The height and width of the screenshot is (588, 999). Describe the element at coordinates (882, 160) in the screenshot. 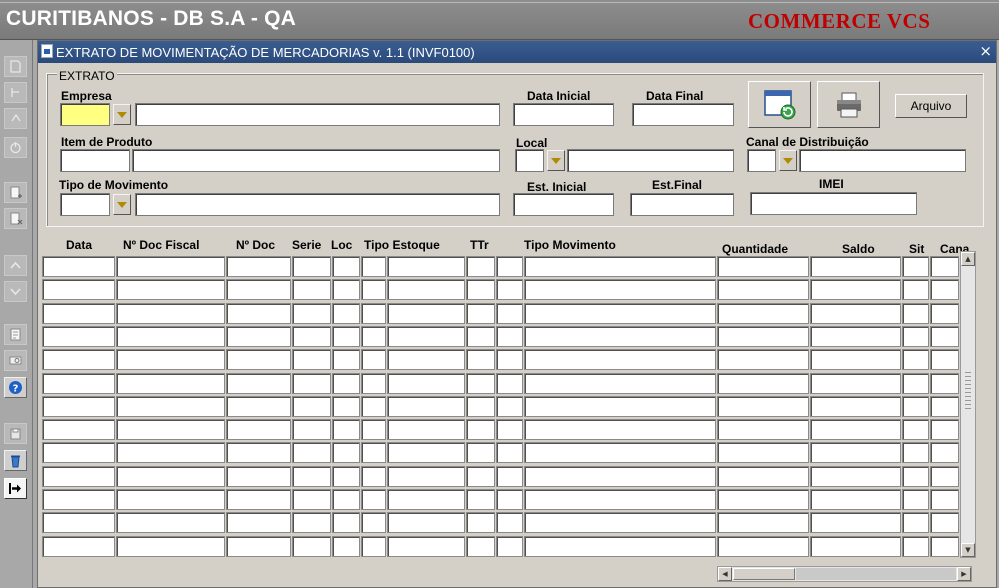

I see `canal-name-field` at that location.